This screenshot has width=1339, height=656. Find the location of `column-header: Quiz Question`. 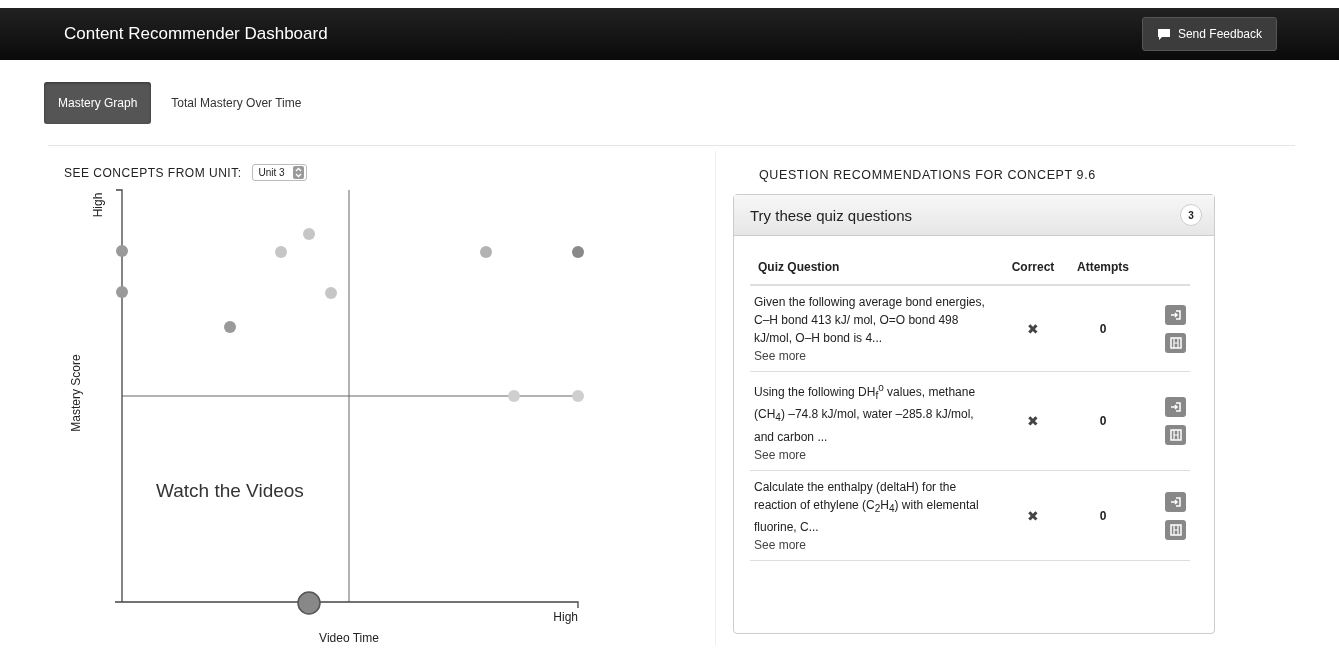

column-header: Quiz Question is located at coordinates (874, 267).